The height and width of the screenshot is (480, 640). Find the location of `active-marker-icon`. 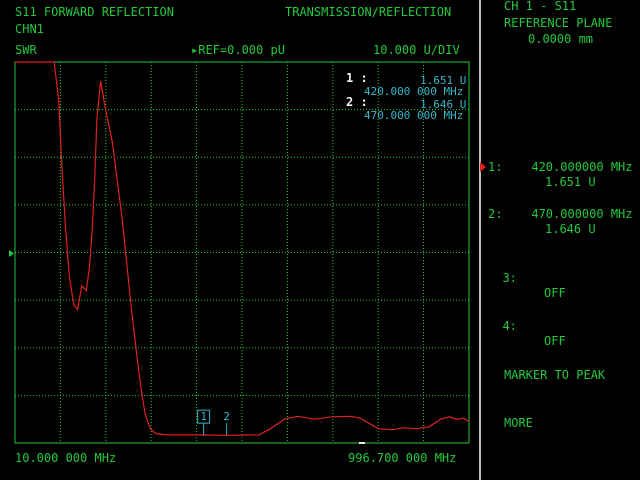

active-marker-icon is located at coordinates (483, 167).